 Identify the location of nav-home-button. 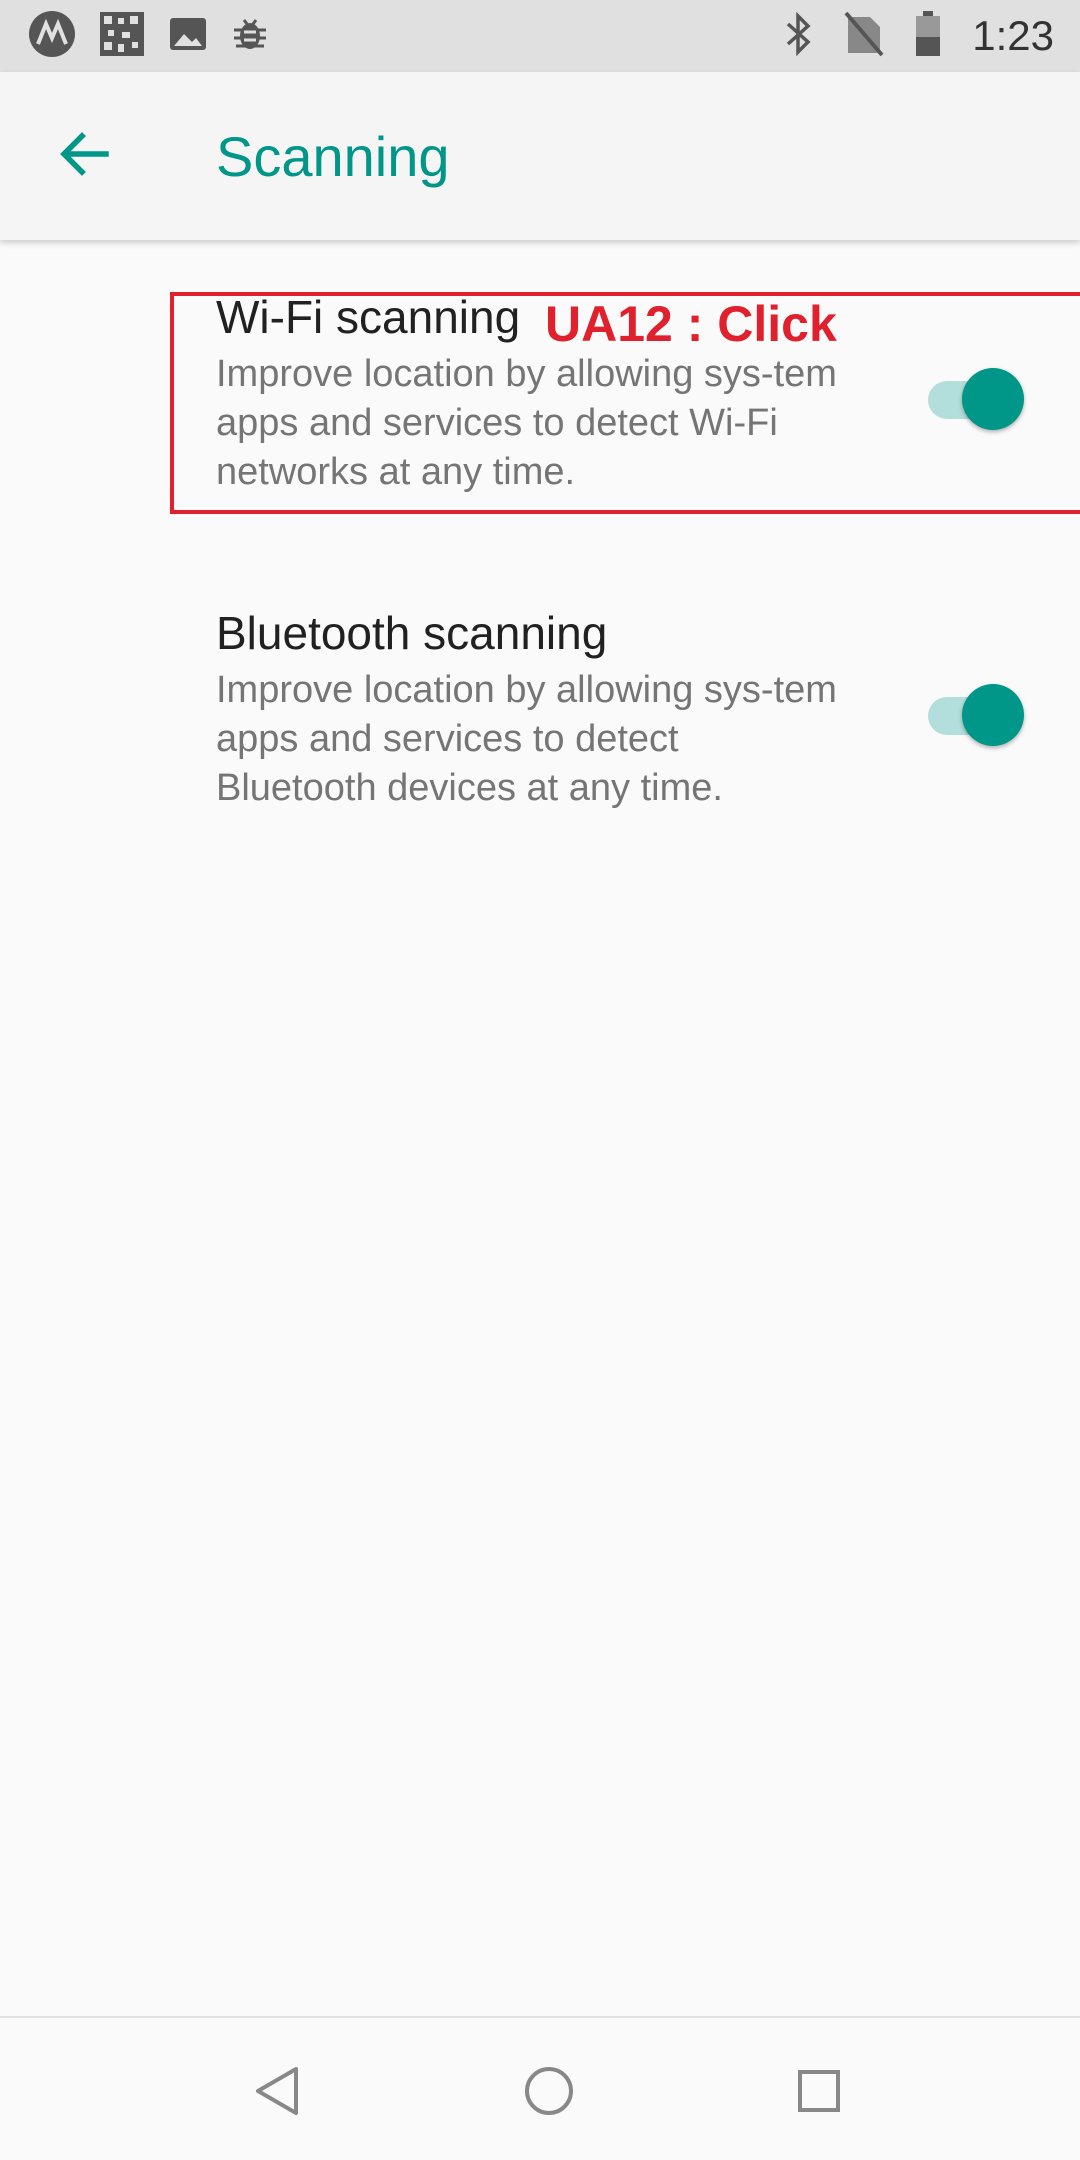
(549, 2093).